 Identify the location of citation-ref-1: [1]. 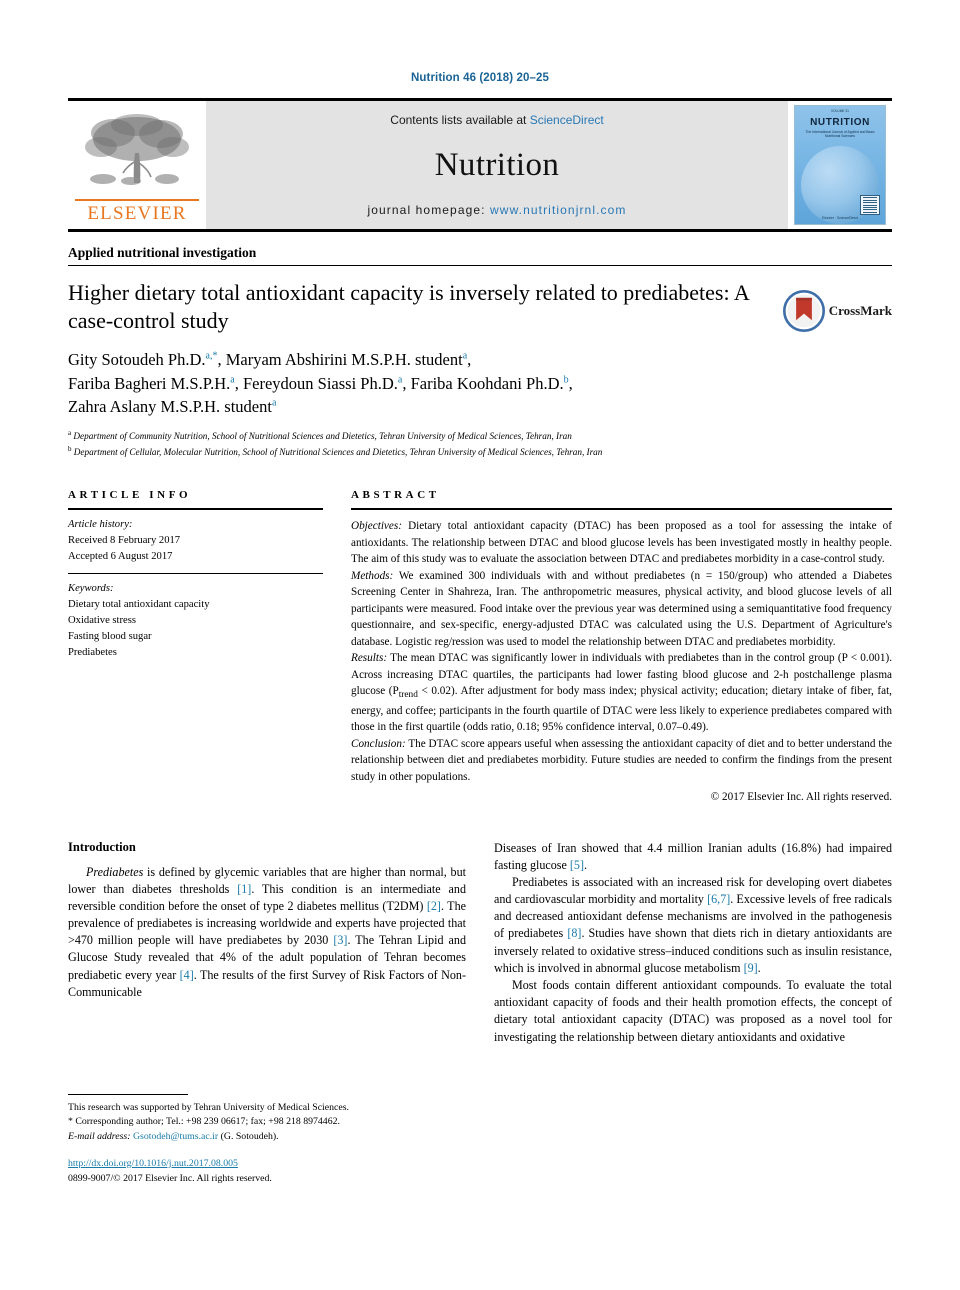
(244, 889).